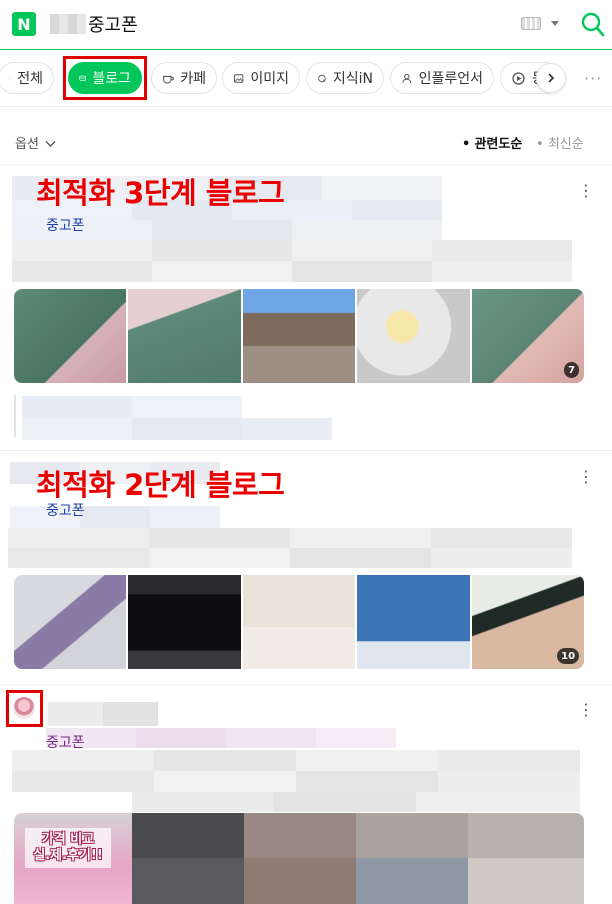  What do you see at coordinates (160, 485) in the screenshot?
I see `annotation-title: 최적화 2단계 블로그` at bounding box center [160, 485].